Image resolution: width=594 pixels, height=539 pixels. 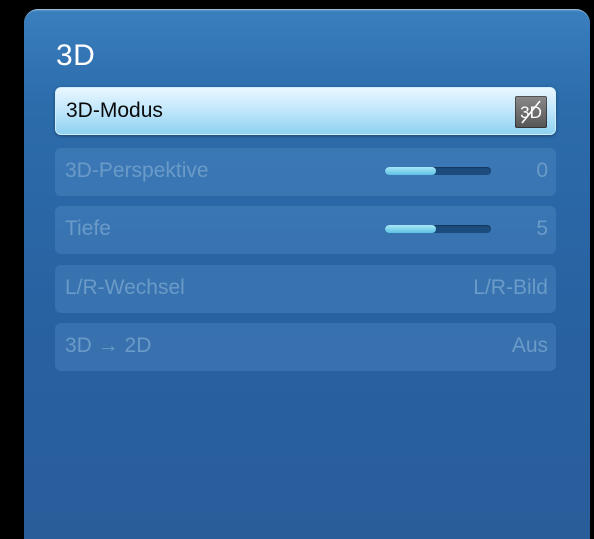 I want to click on perspective-slider, so click(x=438, y=171).